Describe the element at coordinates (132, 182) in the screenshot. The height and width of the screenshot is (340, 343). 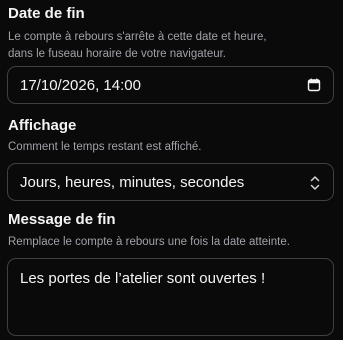
I see `display-selected-value: Jours, heures, minutes, secondes` at that location.